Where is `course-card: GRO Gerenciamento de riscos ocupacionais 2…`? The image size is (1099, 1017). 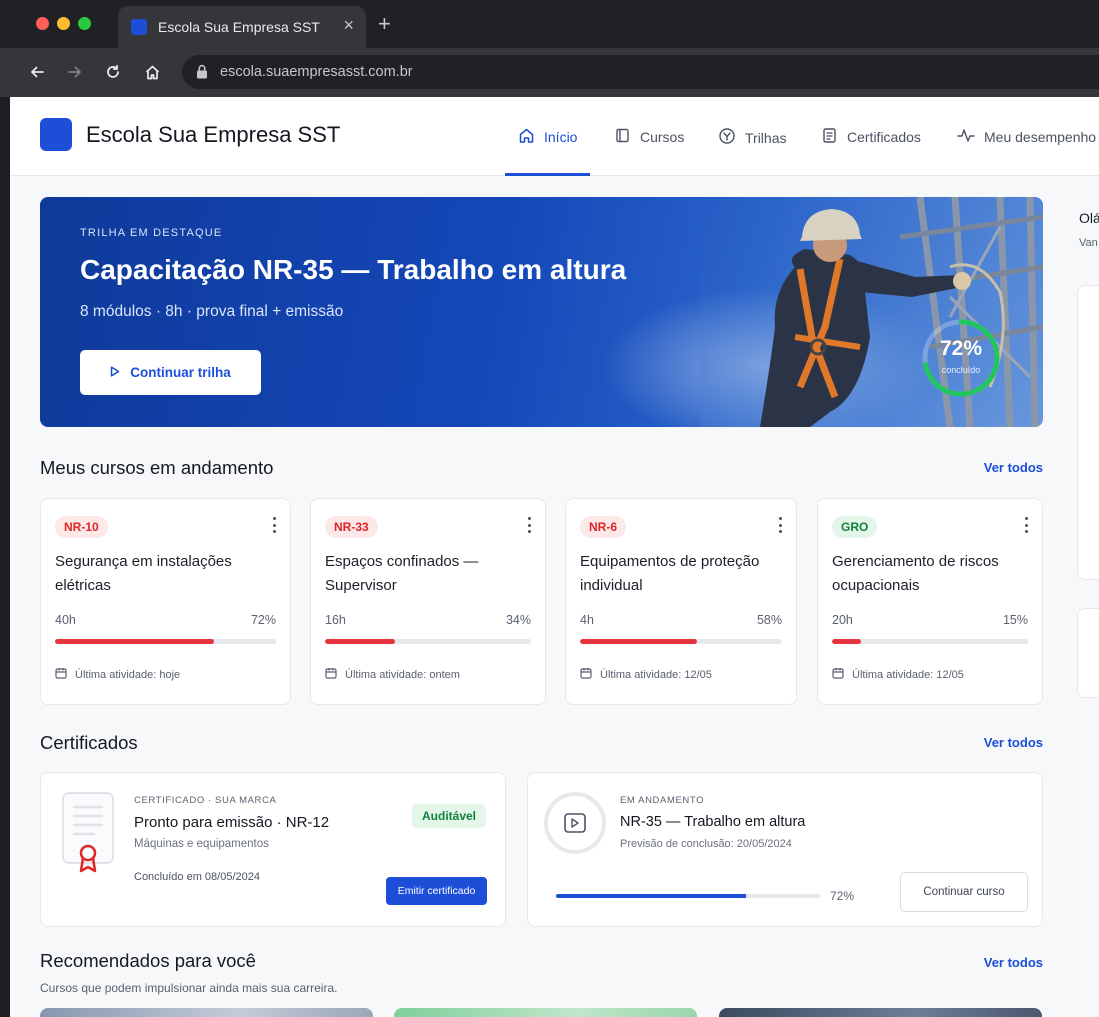 course-card: GRO Gerenciamento de riscos ocupacionais 2… is located at coordinates (930, 601).